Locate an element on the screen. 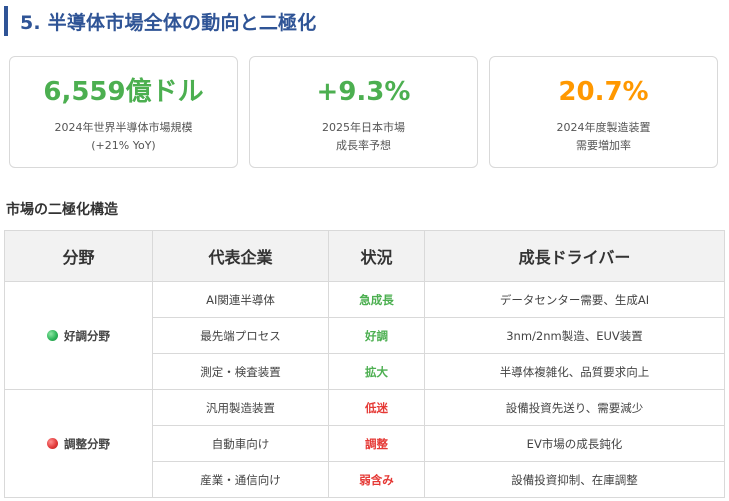 The height and width of the screenshot is (501, 729). structure-heading: 市場の二極化構造 is located at coordinates (62, 210).